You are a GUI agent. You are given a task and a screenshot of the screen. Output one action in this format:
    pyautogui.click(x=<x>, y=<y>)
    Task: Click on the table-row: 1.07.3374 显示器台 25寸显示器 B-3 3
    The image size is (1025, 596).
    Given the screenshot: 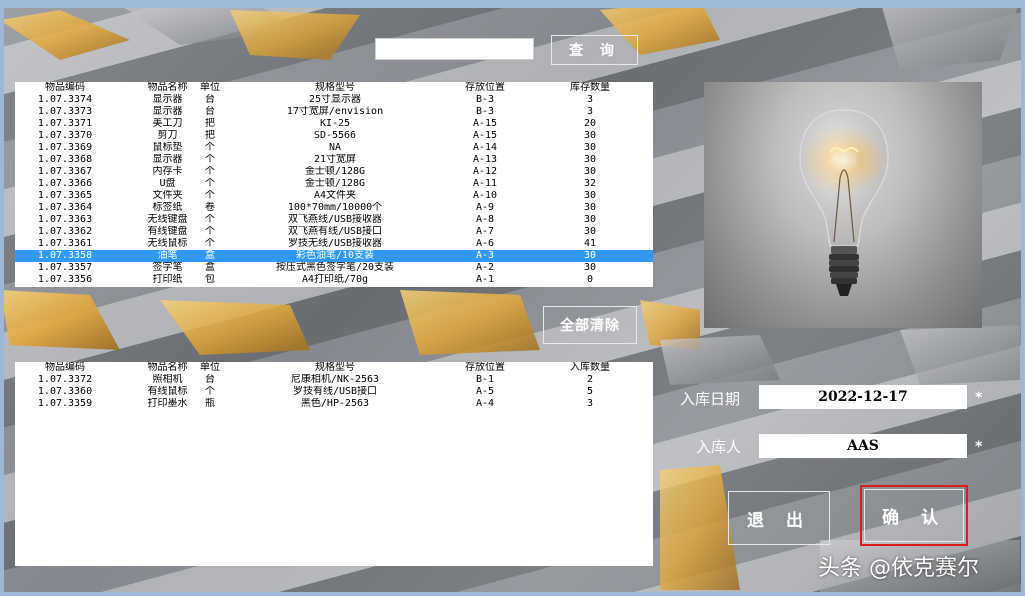 What is the action you would take?
    pyautogui.click(x=334, y=100)
    